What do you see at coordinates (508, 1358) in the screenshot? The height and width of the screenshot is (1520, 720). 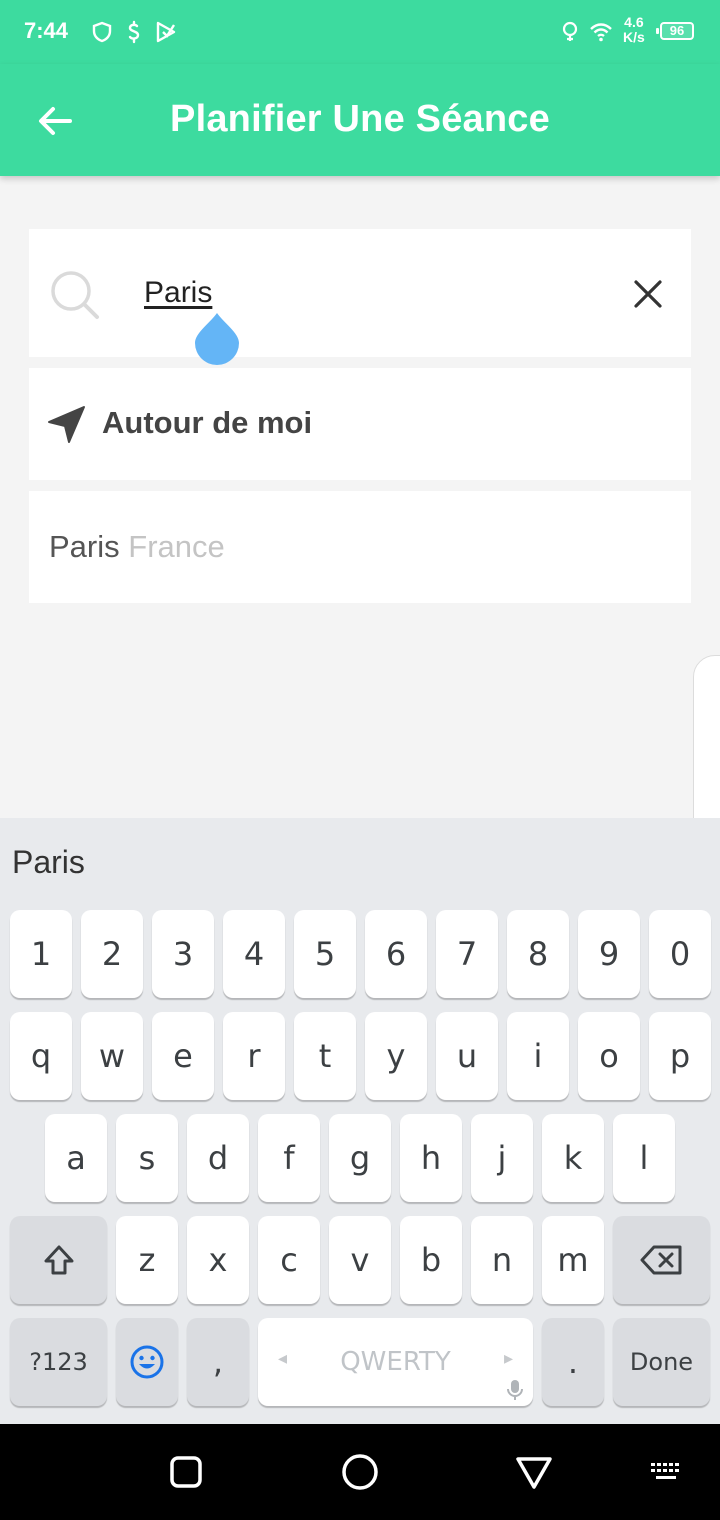 I see `chevron-right-icon: ▸` at bounding box center [508, 1358].